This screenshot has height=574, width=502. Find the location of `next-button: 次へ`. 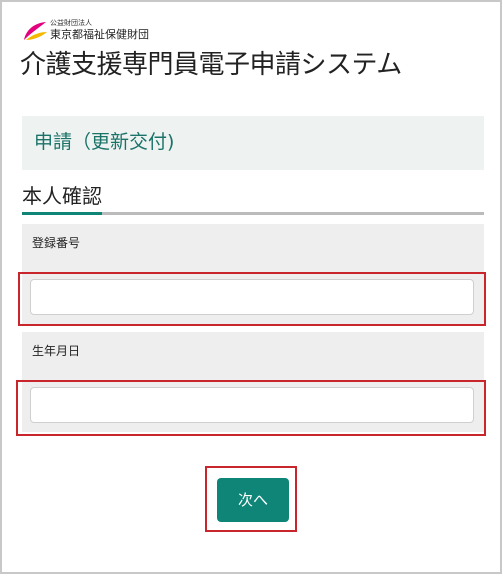

next-button: 次へ is located at coordinates (253, 500).